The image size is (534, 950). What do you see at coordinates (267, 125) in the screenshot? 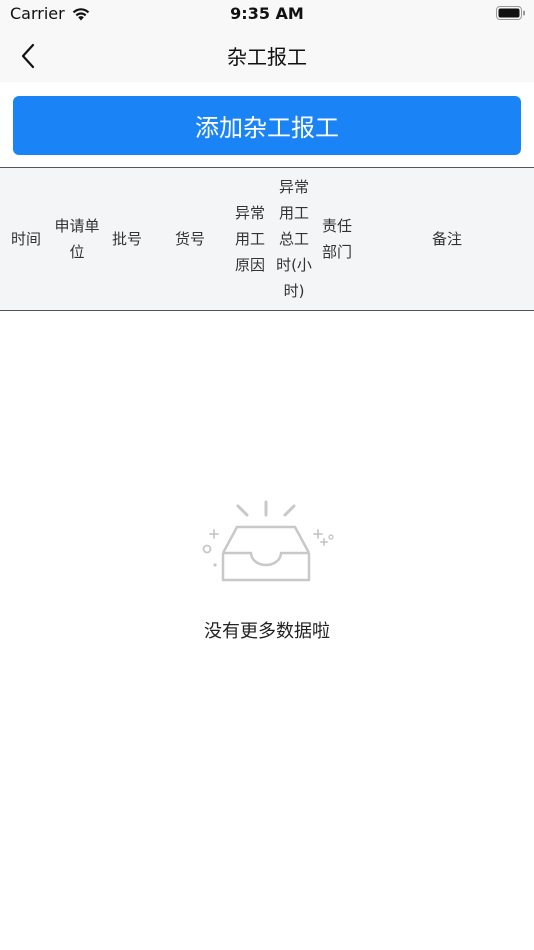
I see `add-report-button: 添加杂工报工` at bounding box center [267, 125].